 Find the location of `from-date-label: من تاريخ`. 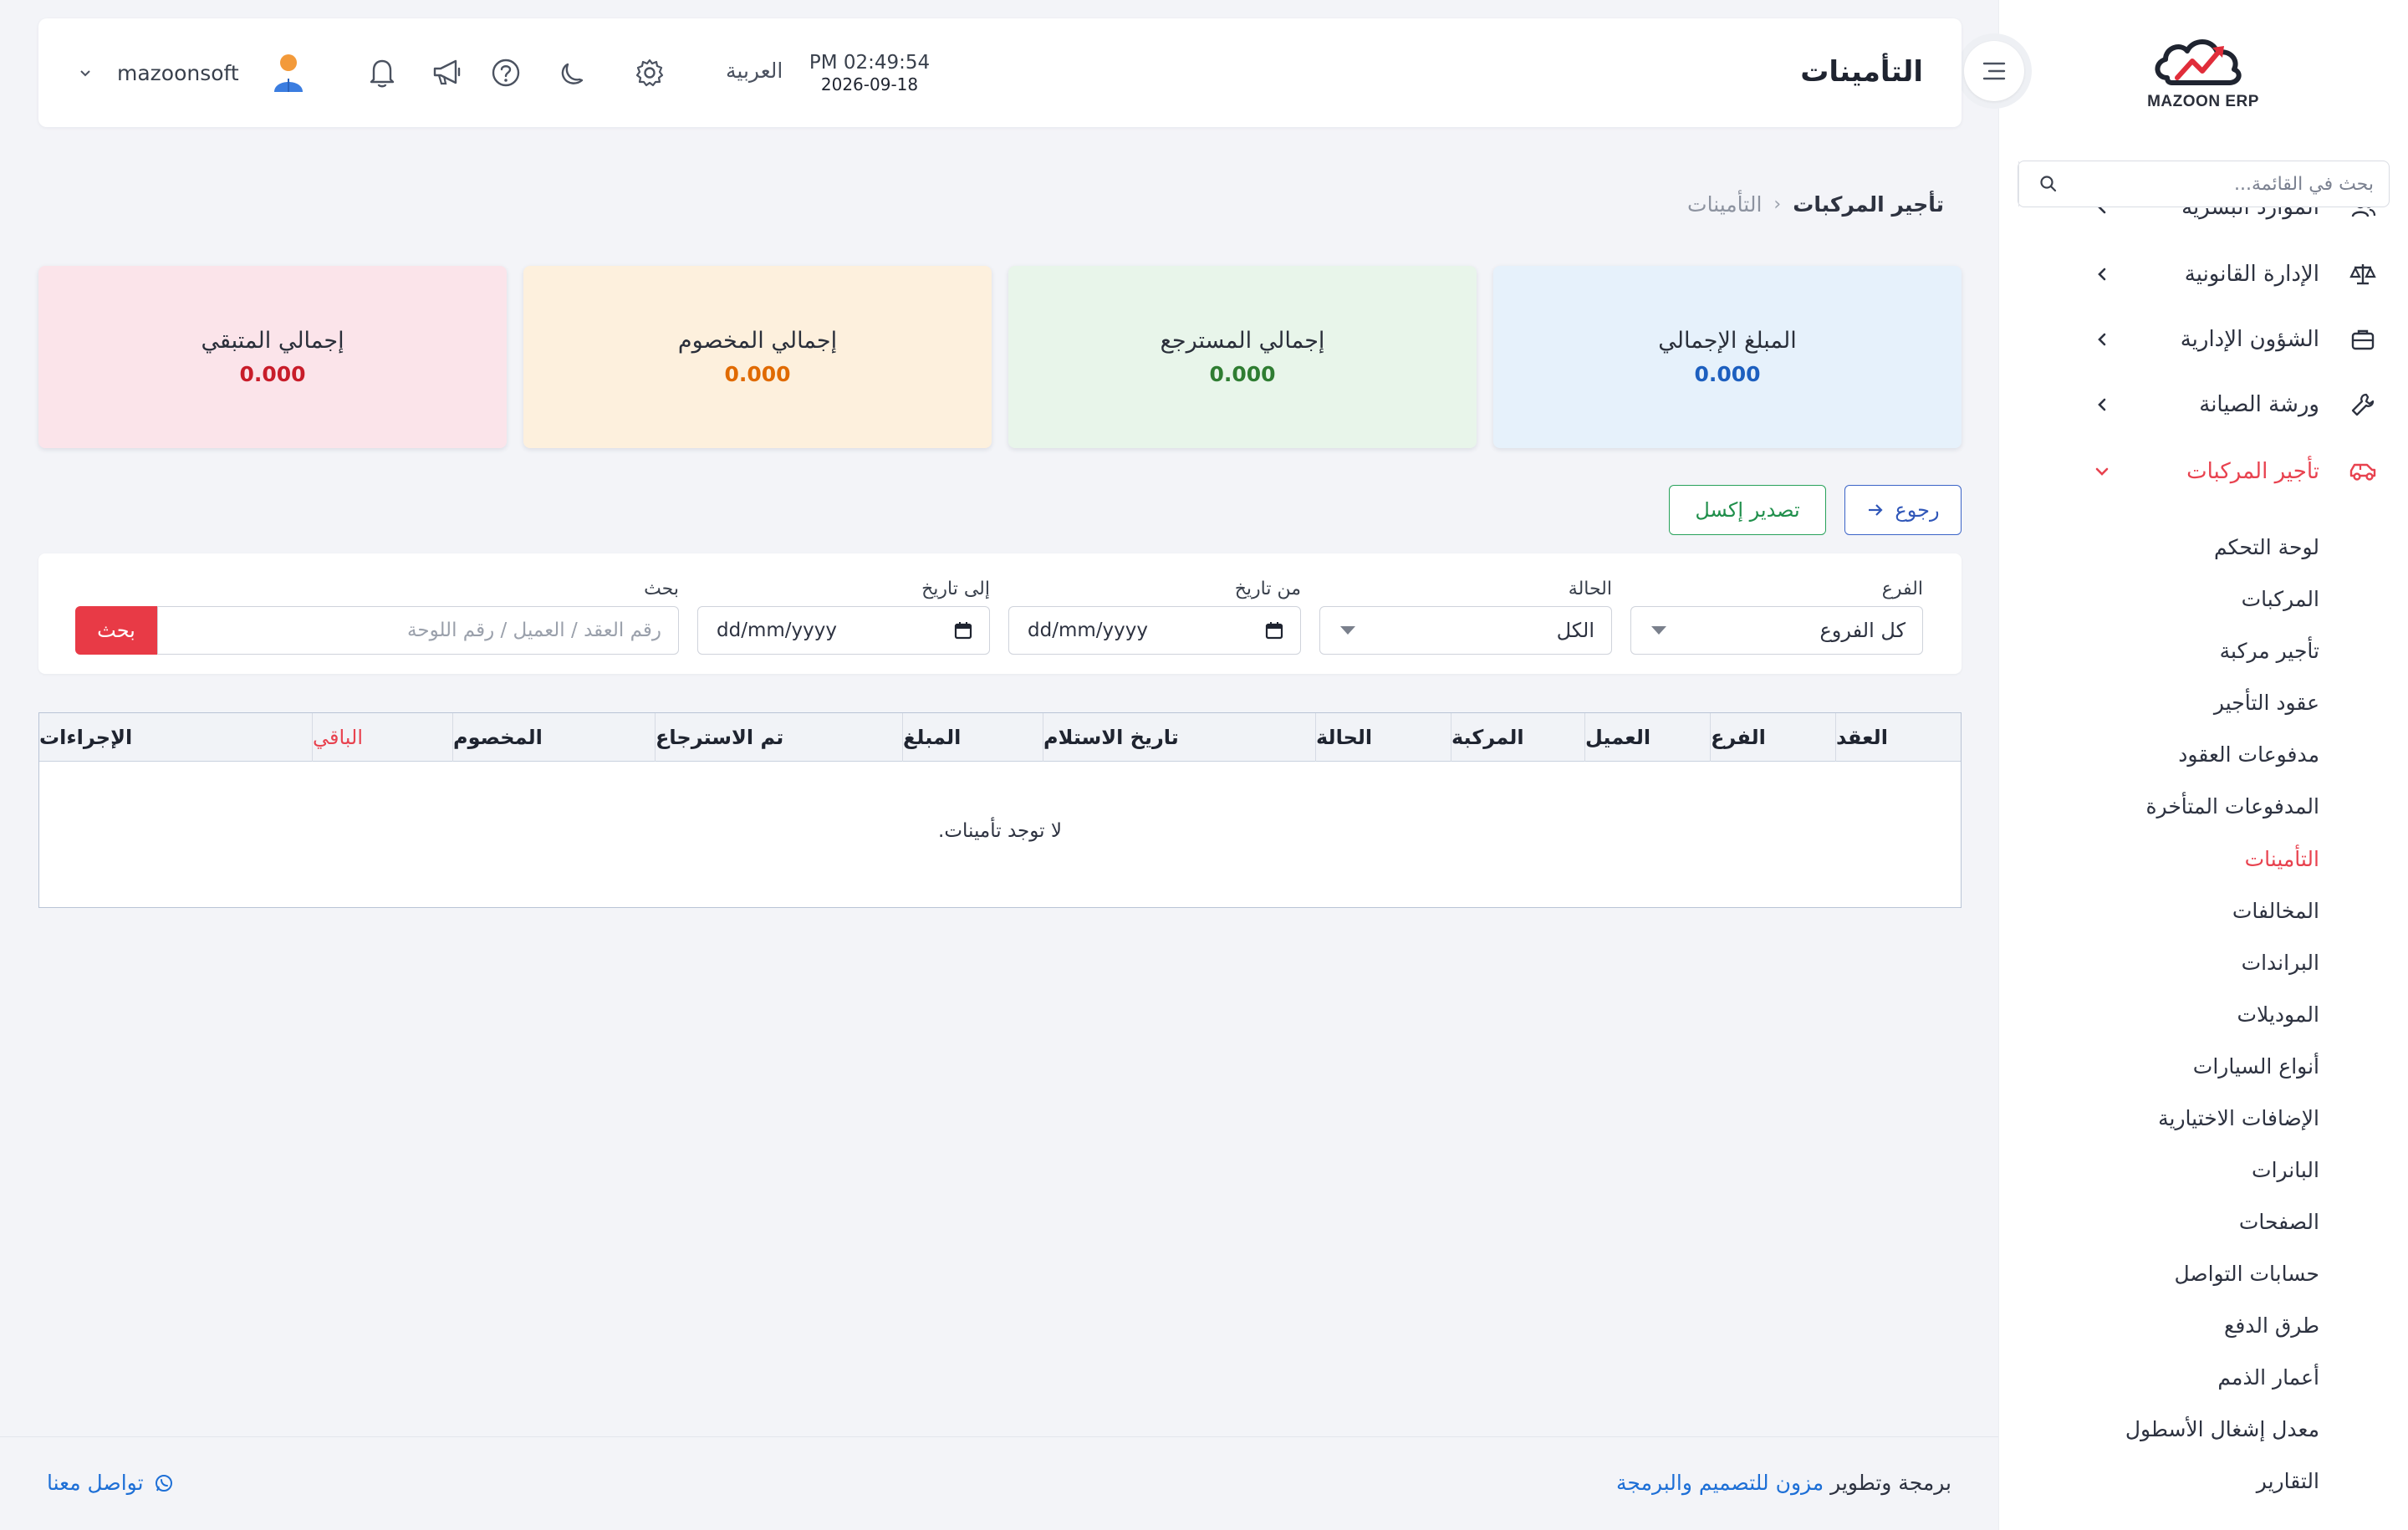

from-date-label: من تاريخ is located at coordinates (1267, 589).